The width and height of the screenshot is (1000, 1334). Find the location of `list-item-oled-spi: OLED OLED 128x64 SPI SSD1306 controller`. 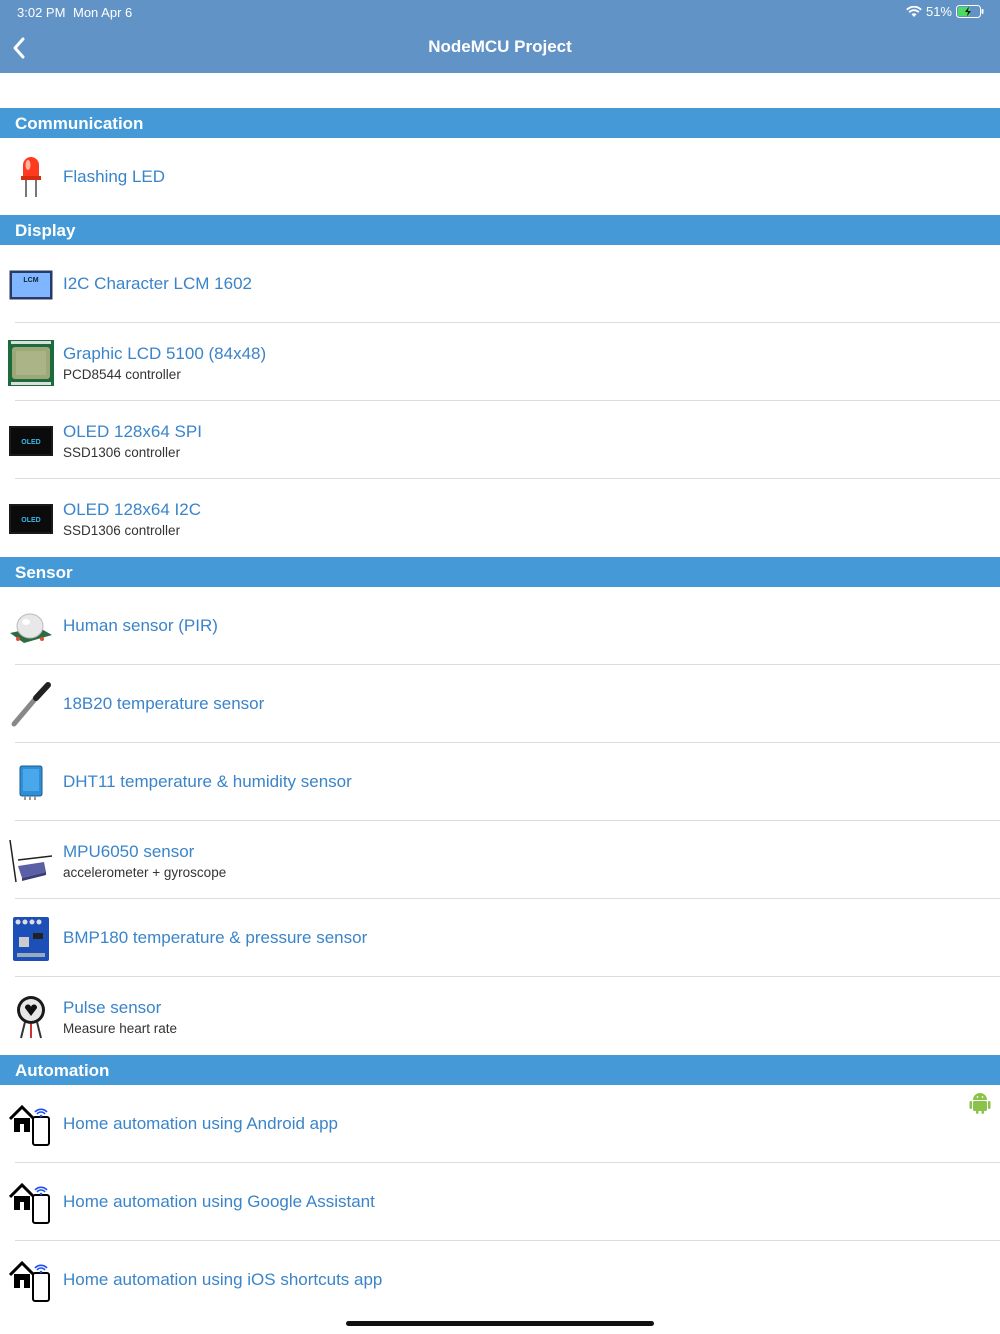

list-item-oled-spi: OLED OLED 128x64 SPI SSD1306 controller is located at coordinates (500, 440).